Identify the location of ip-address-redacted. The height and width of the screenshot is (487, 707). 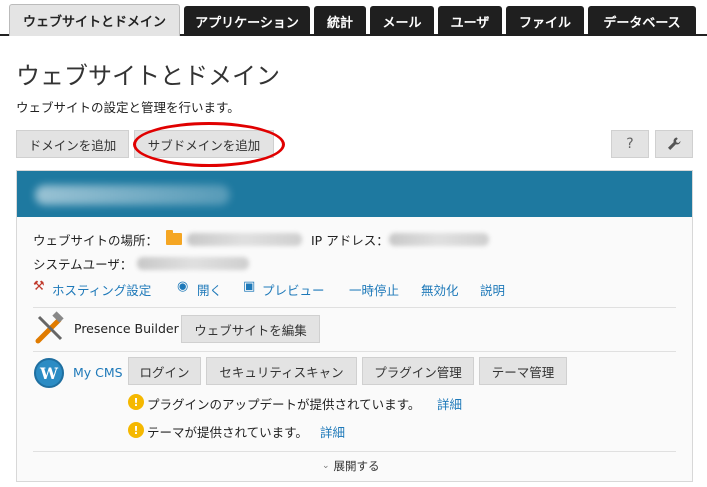
(439, 239).